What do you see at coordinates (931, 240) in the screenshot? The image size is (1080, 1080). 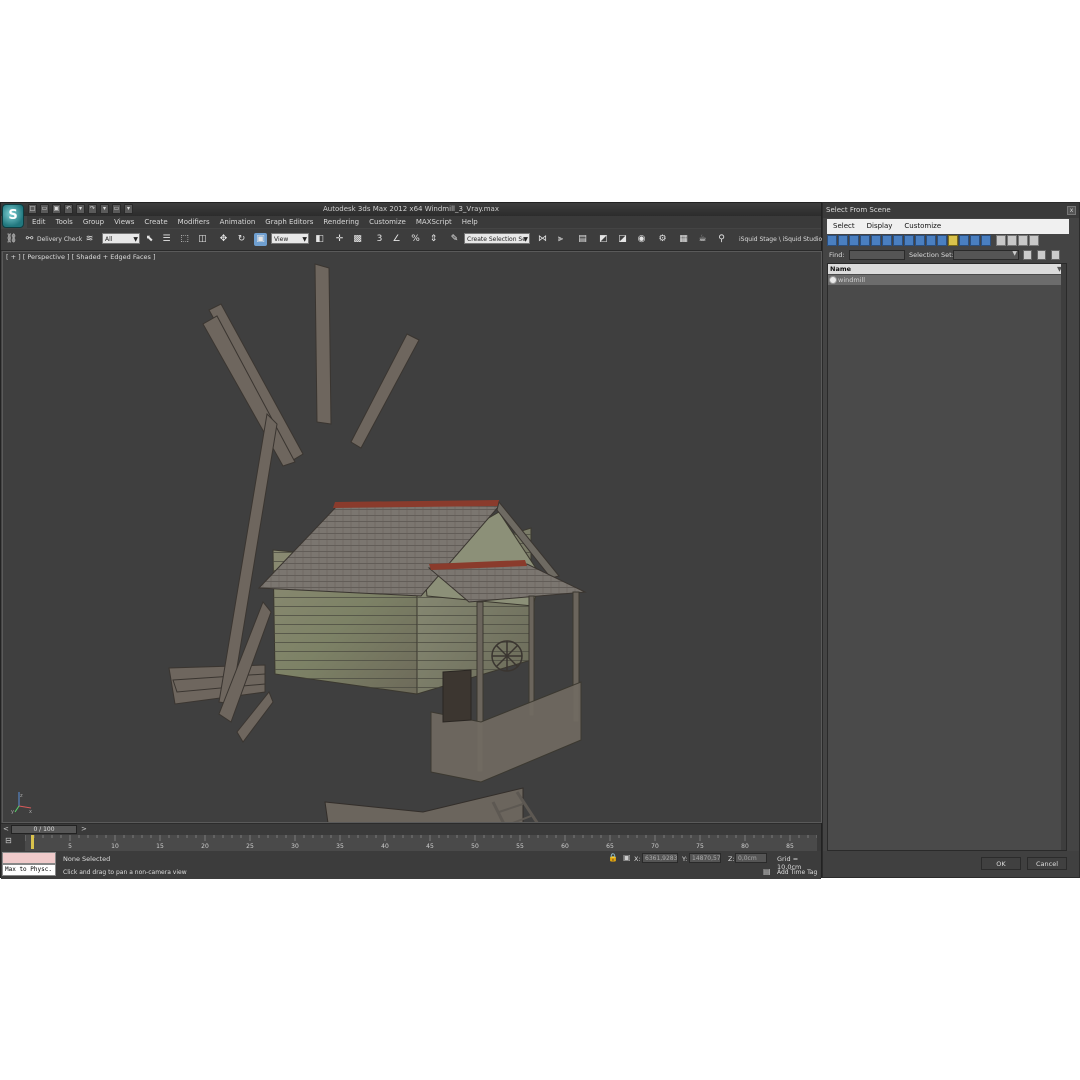 I see `display-containers-icon` at bounding box center [931, 240].